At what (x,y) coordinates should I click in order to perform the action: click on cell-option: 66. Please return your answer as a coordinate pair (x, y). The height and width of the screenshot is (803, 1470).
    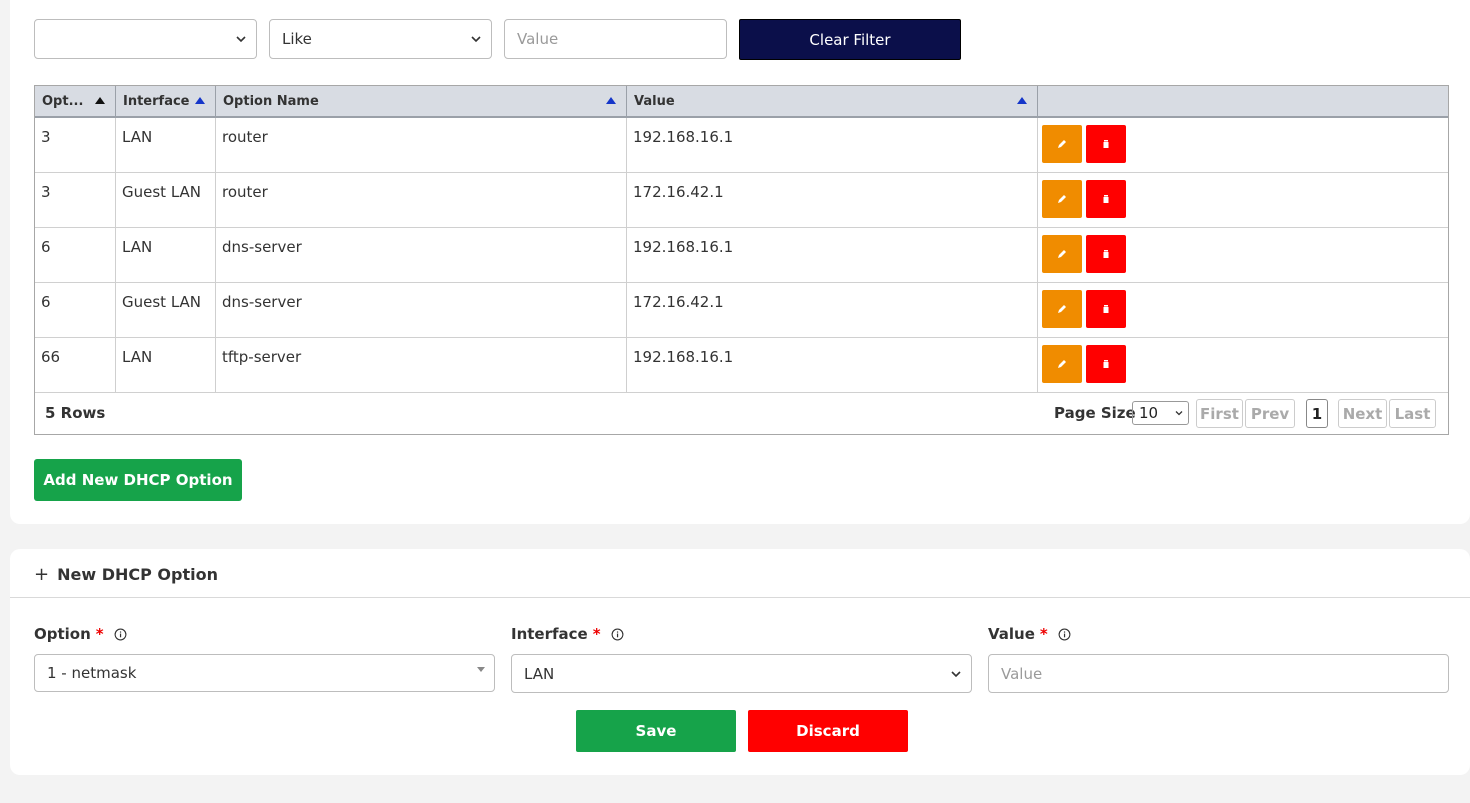
    Looking at the image, I should click on (75, 365).